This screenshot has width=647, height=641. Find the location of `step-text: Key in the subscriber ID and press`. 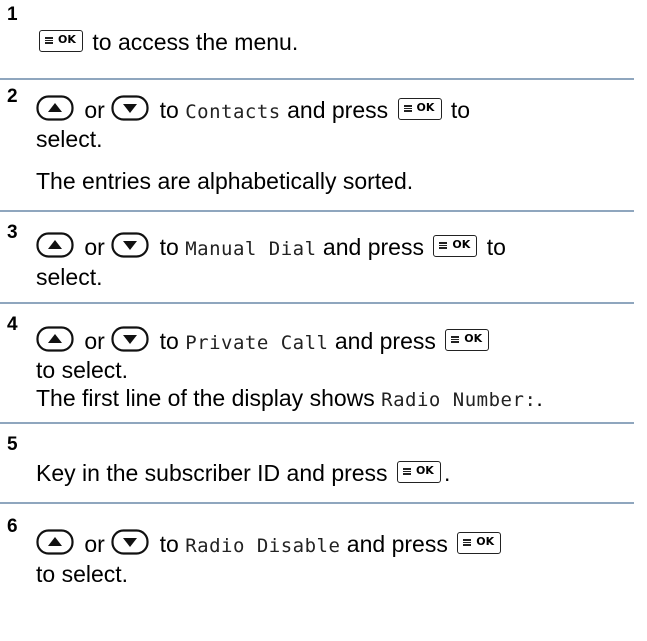

step-text: Key in the subscriber ID and press is located at coordinates (215, 473).